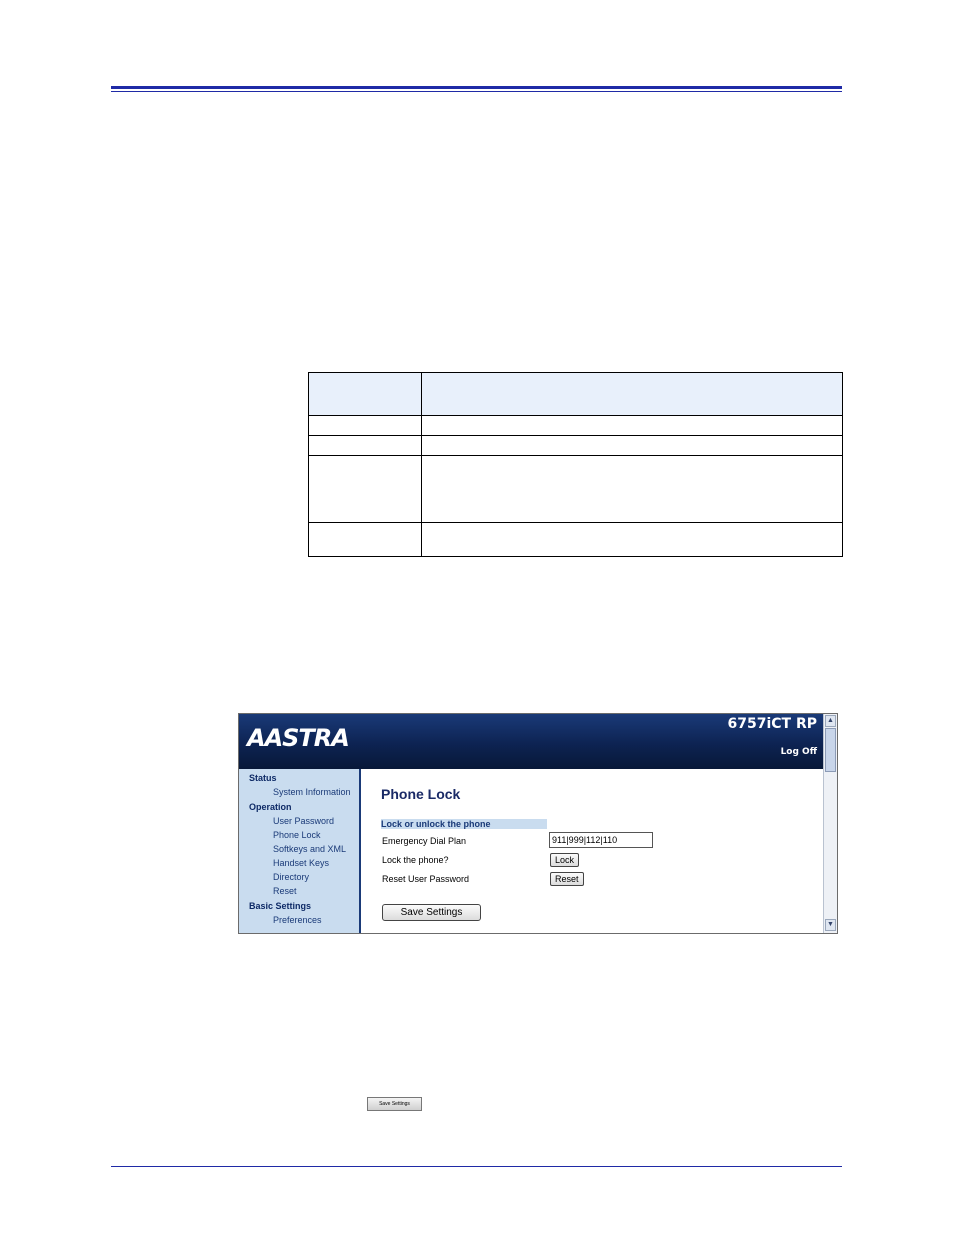 The width and height of the screenshot is (954, 1235). Describe the element at coordinates (303, 821) in the screenshot. I see `nav-item-user-password: User Password` at that location.